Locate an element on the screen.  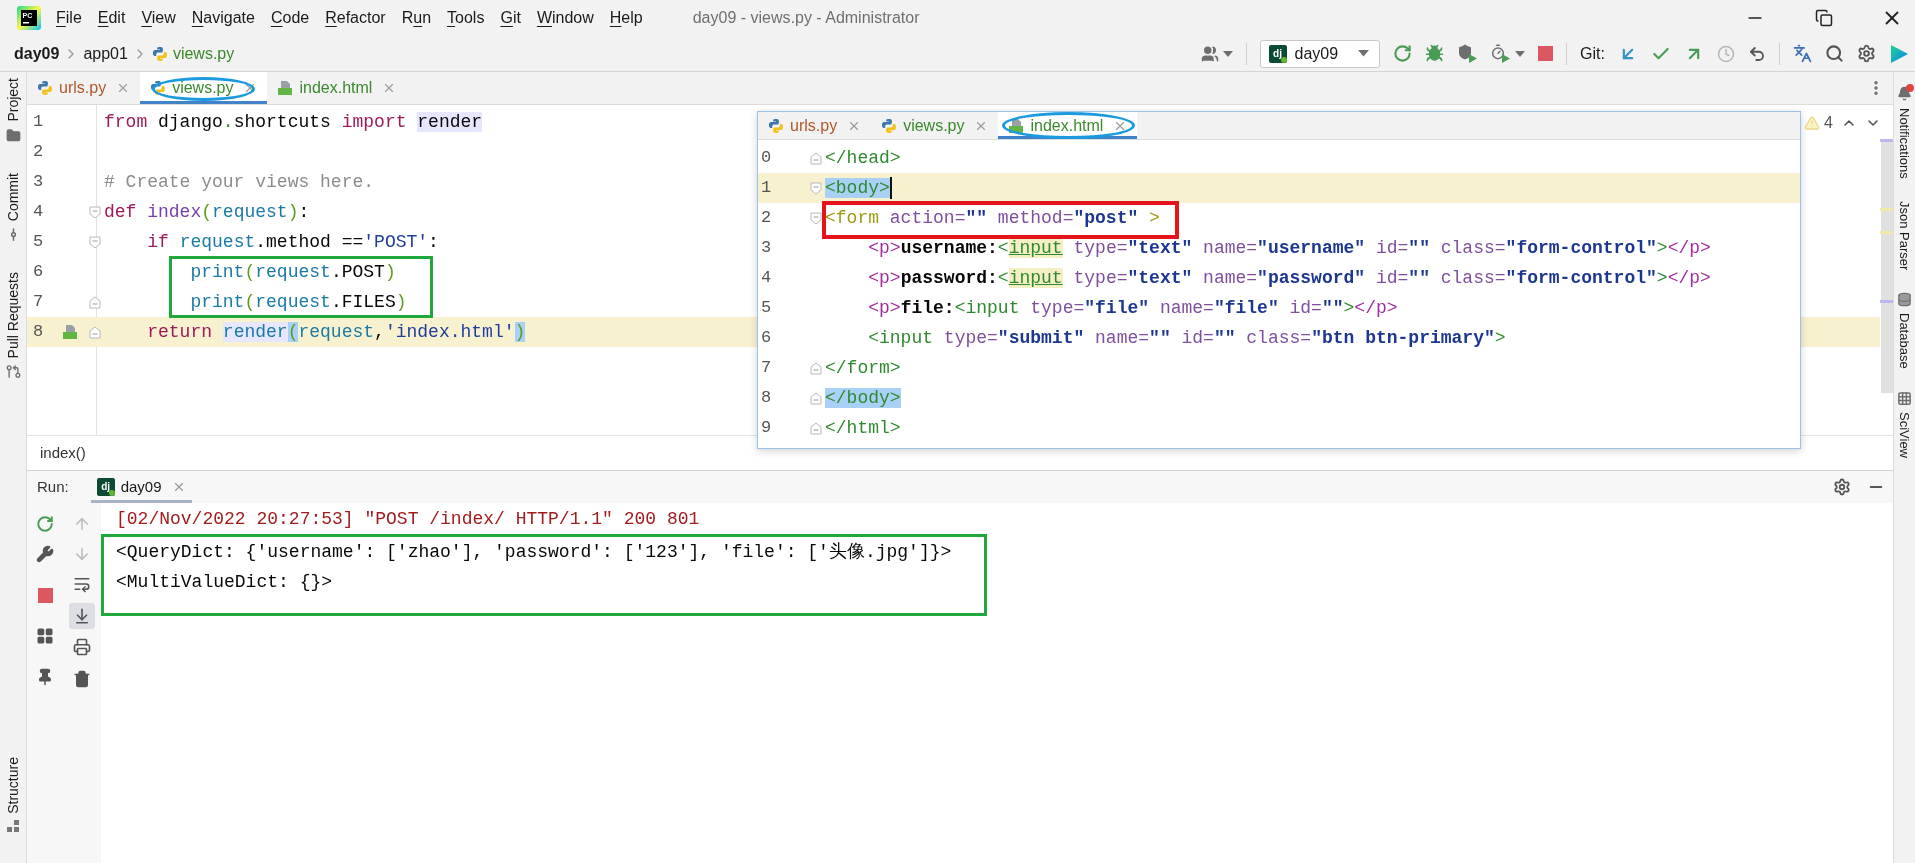
code-line: </html> is located at coordinates (863, 428).